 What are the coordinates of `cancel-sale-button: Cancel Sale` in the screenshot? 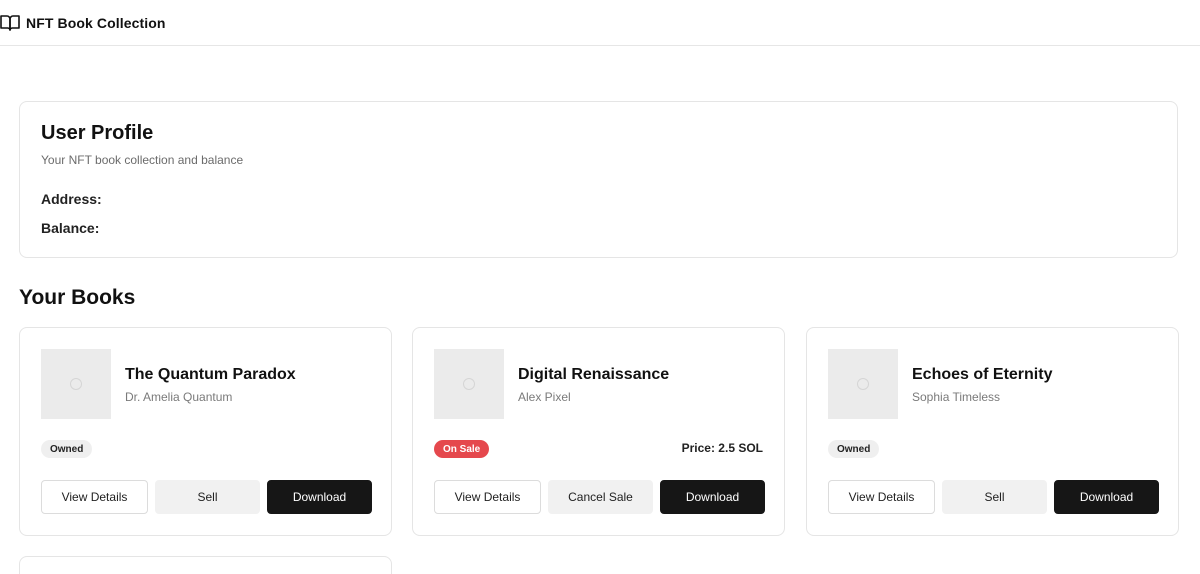 It's located at (600, 497).